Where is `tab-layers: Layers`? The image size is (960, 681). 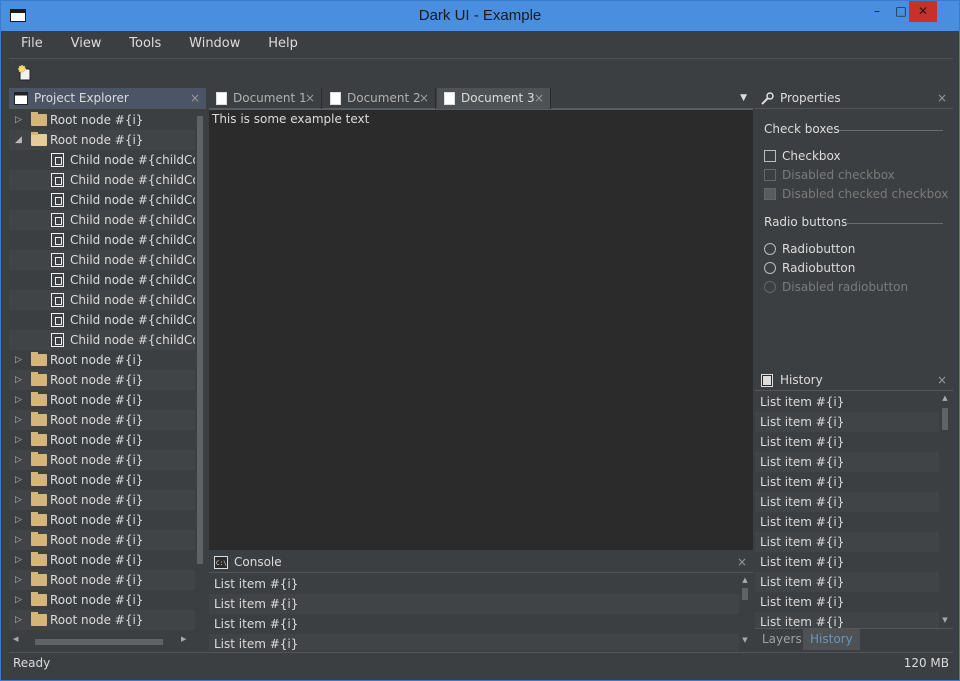
tab-layers: Layers is located at coordinates (782, 639).